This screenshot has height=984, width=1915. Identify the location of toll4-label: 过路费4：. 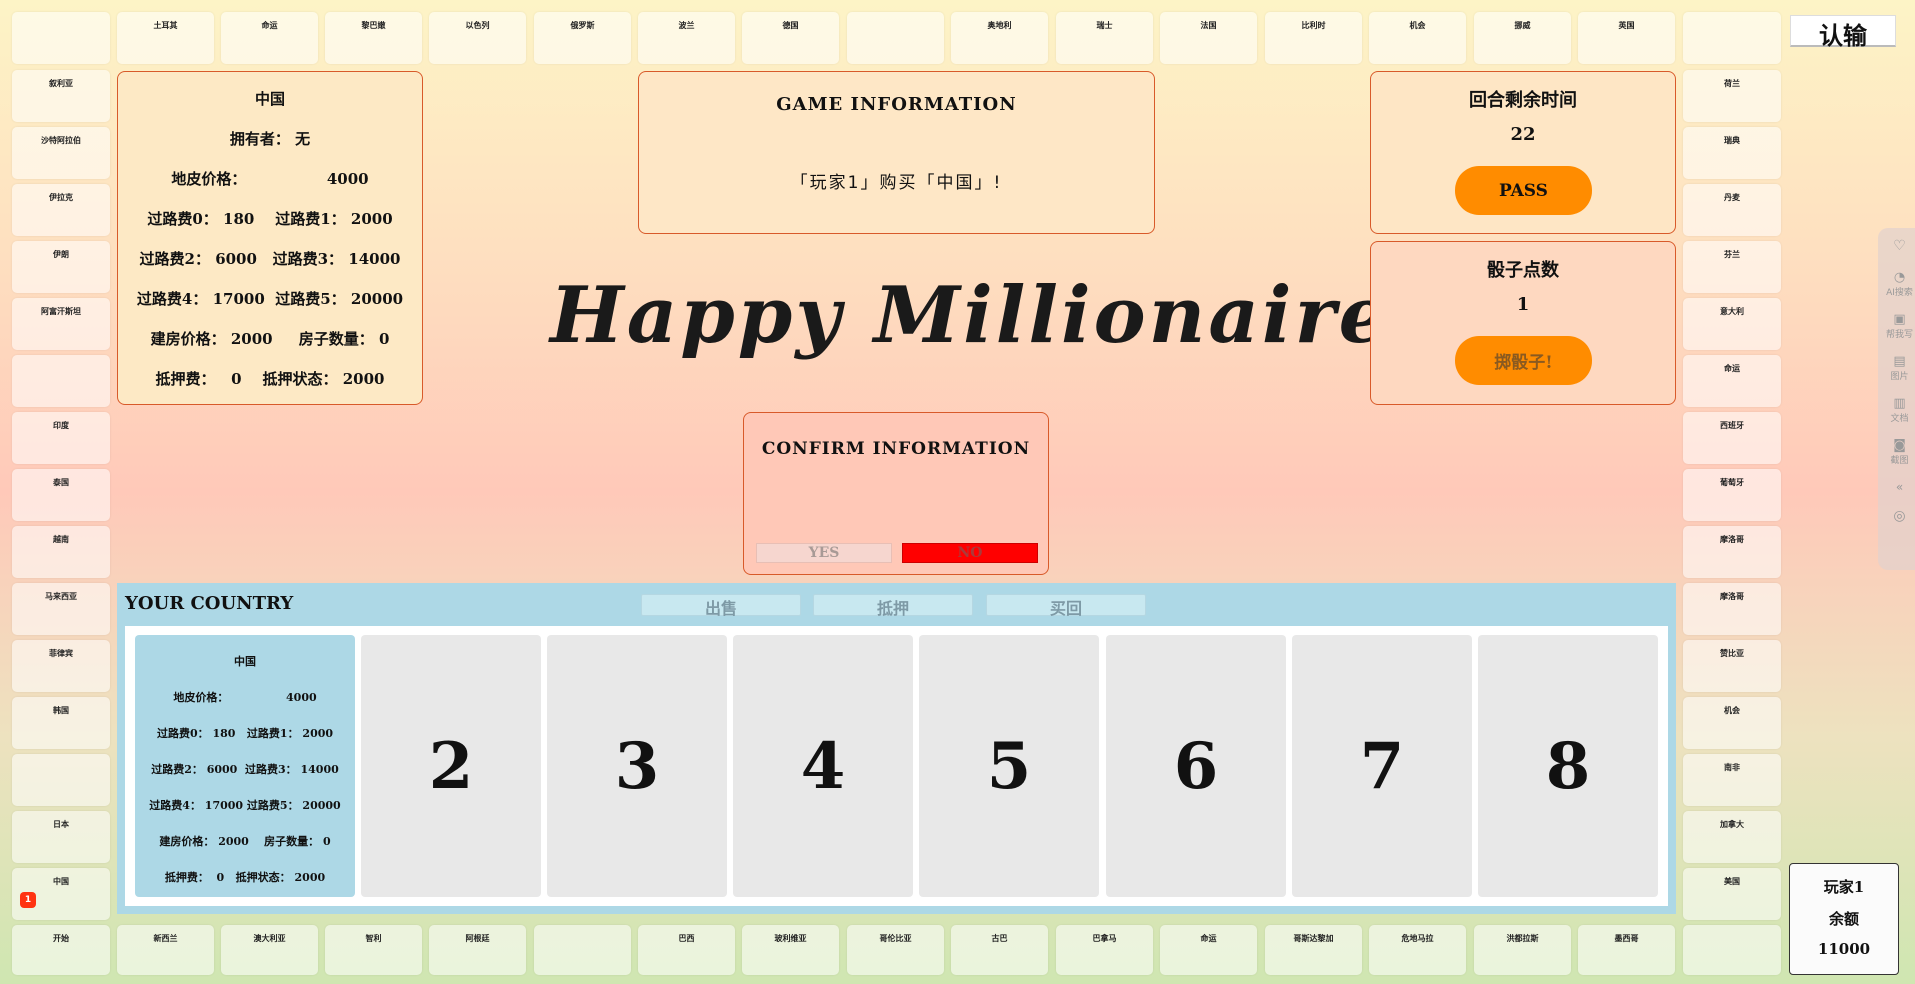
(172, 299).